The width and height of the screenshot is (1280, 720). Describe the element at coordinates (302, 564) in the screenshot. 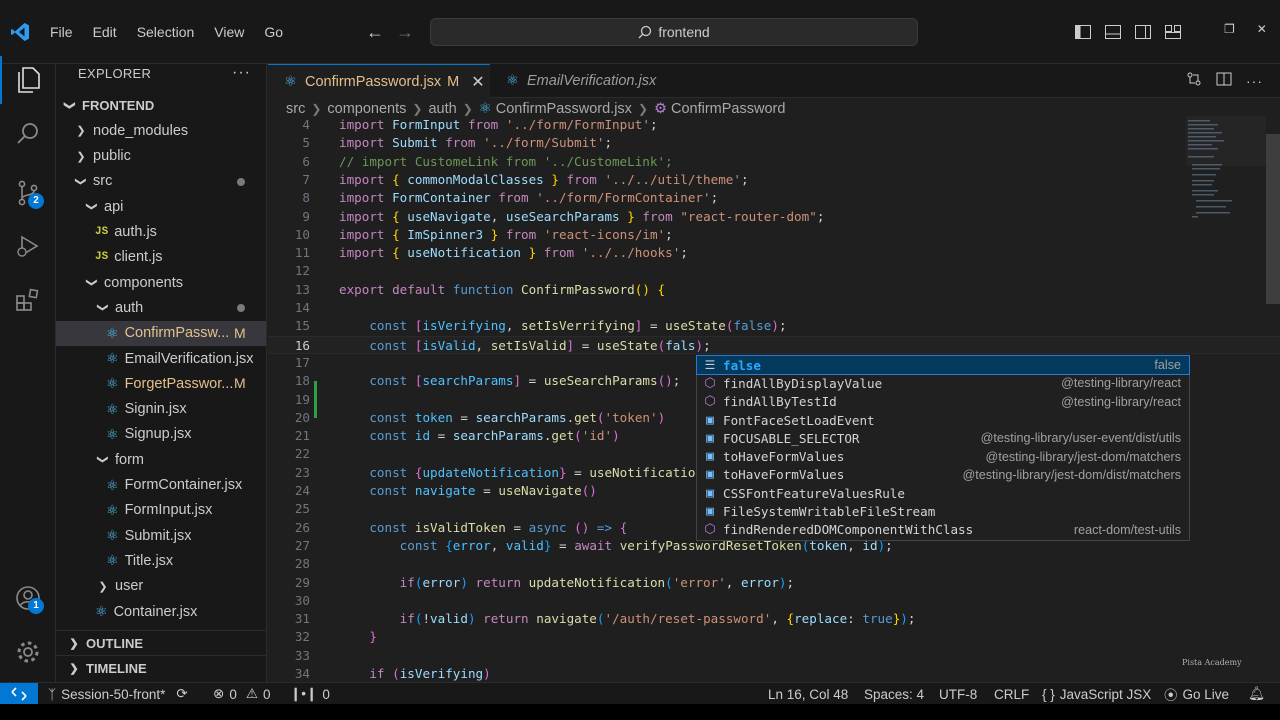

I see `line-number: 28` at that location.